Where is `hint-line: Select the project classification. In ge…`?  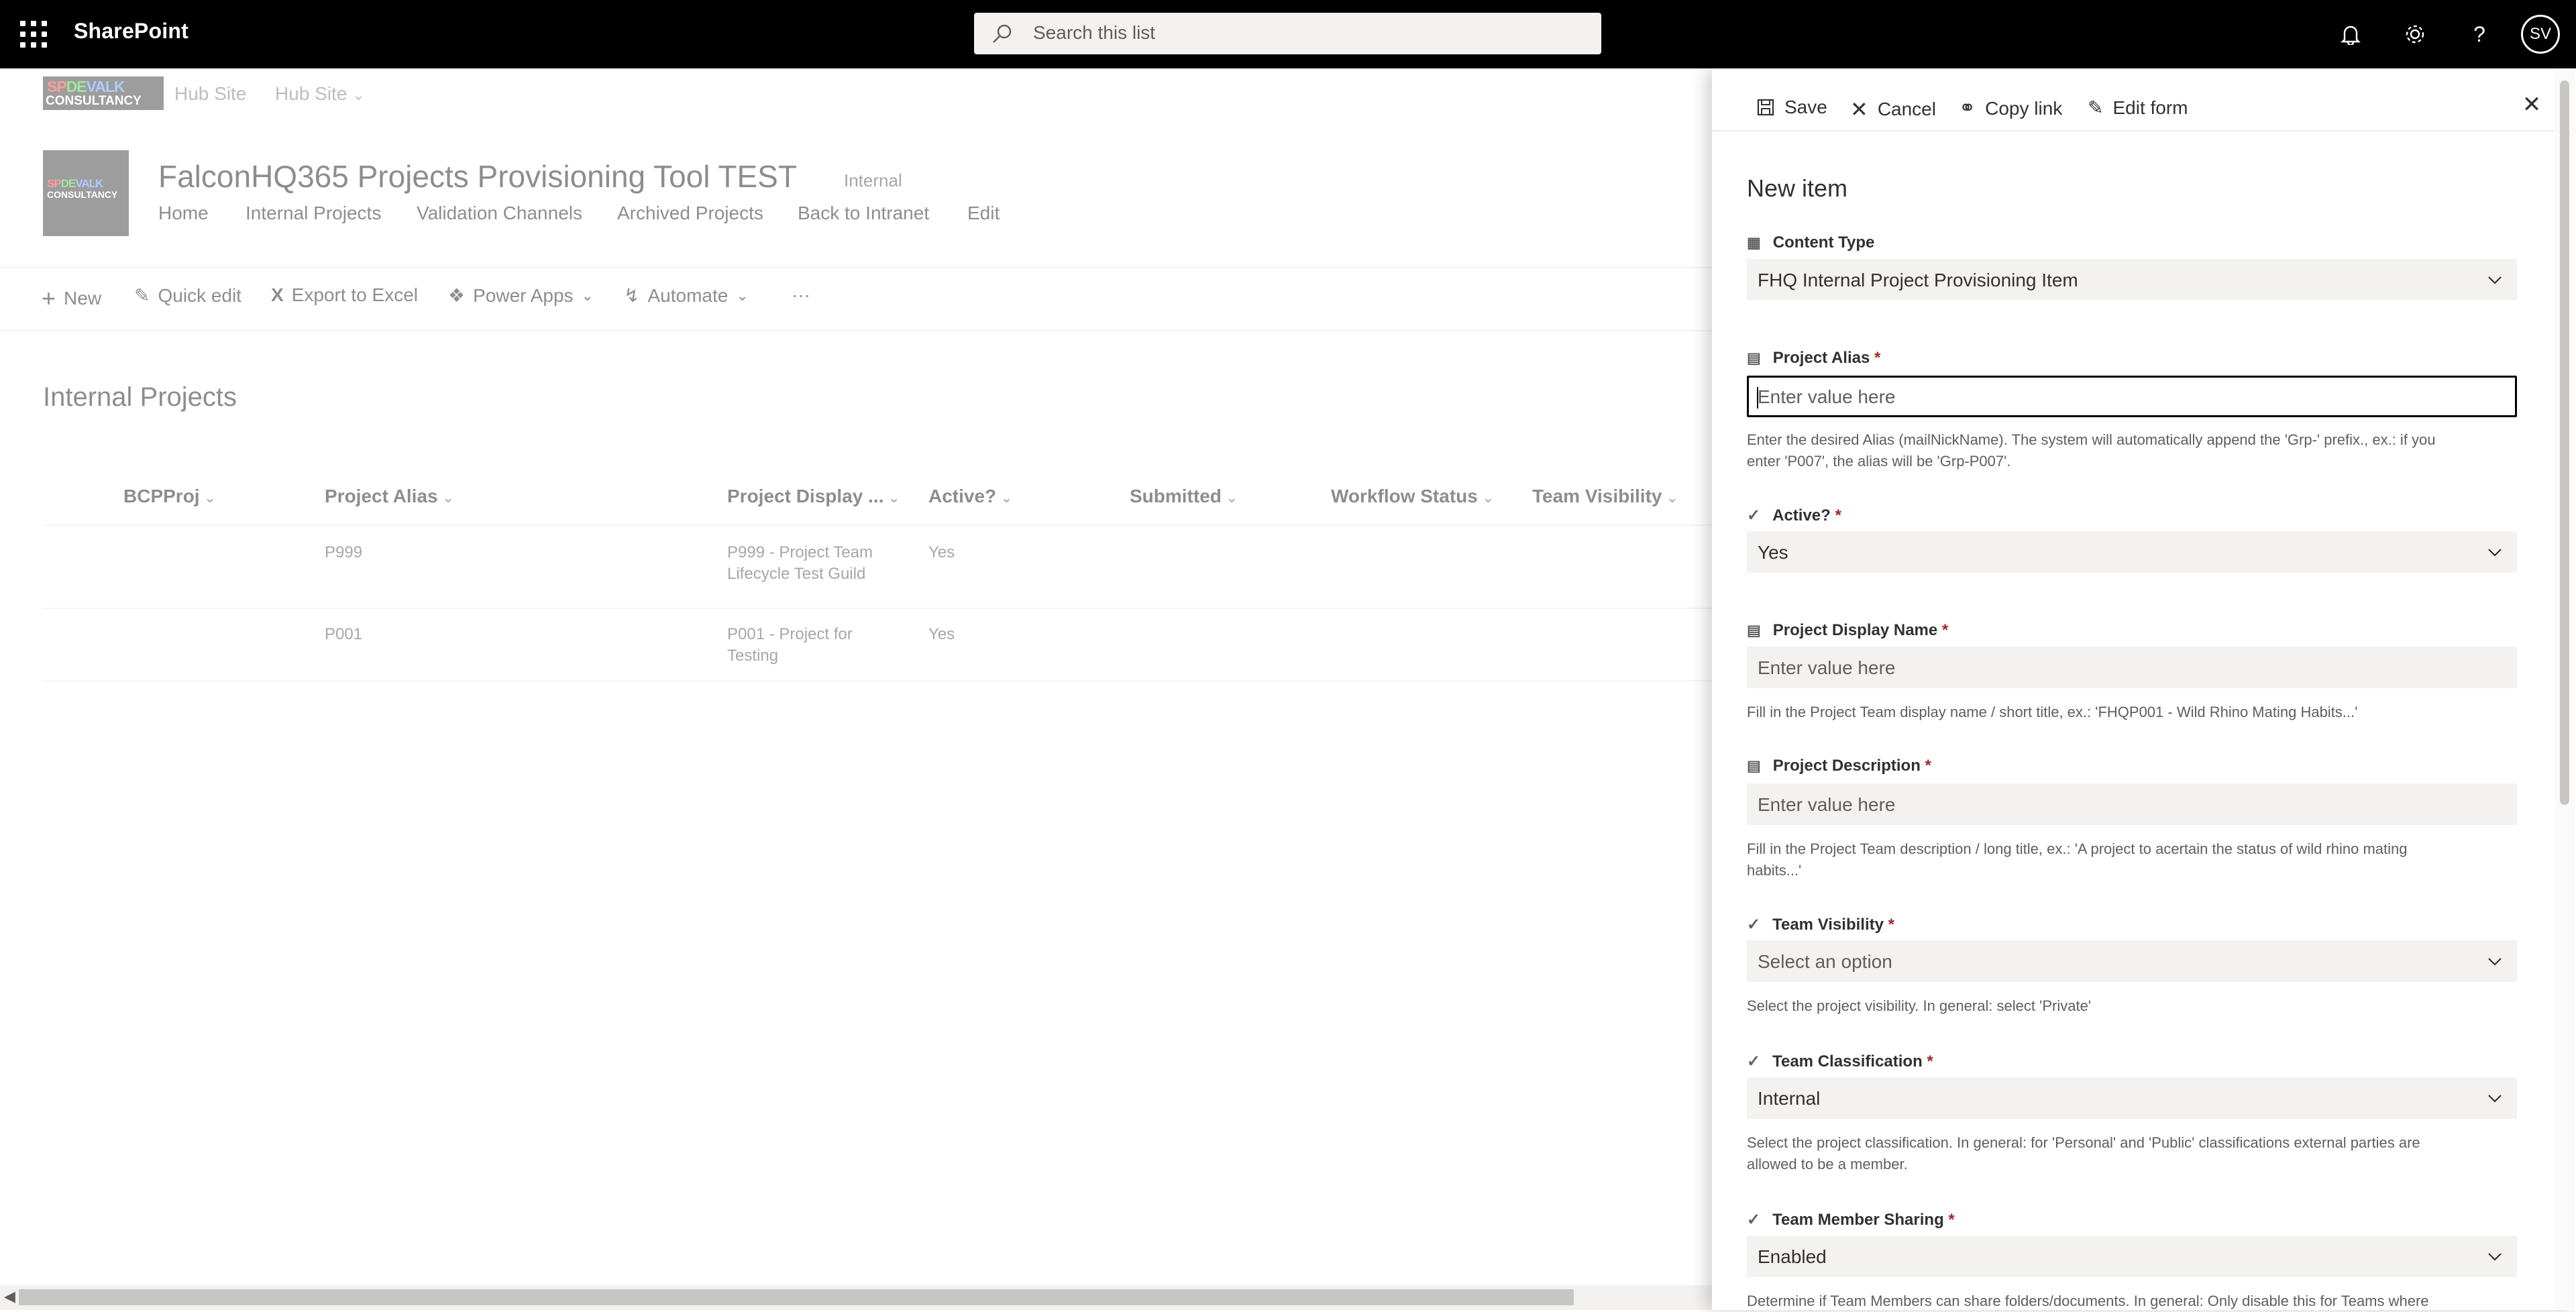 hint-line: Select the project classification. In ge… is located at coordinates (2083, 1142).